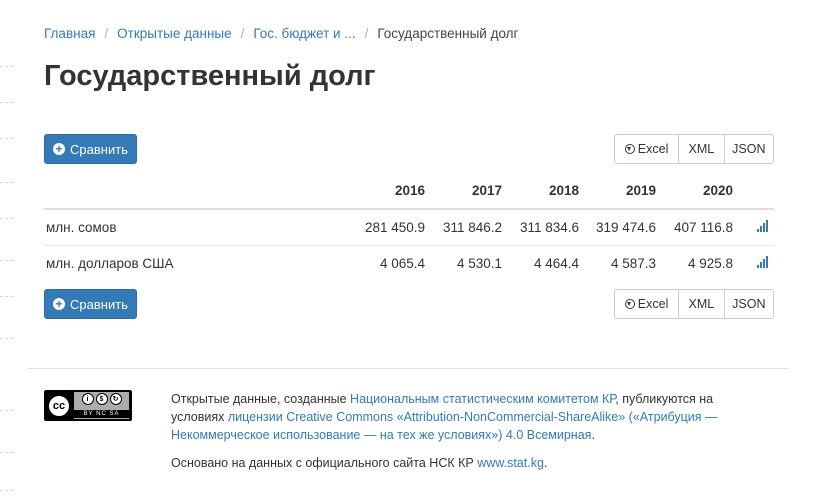 The width and height of the screenshot is (815, 503). I want to click on footer-divider, so click(408, 368).